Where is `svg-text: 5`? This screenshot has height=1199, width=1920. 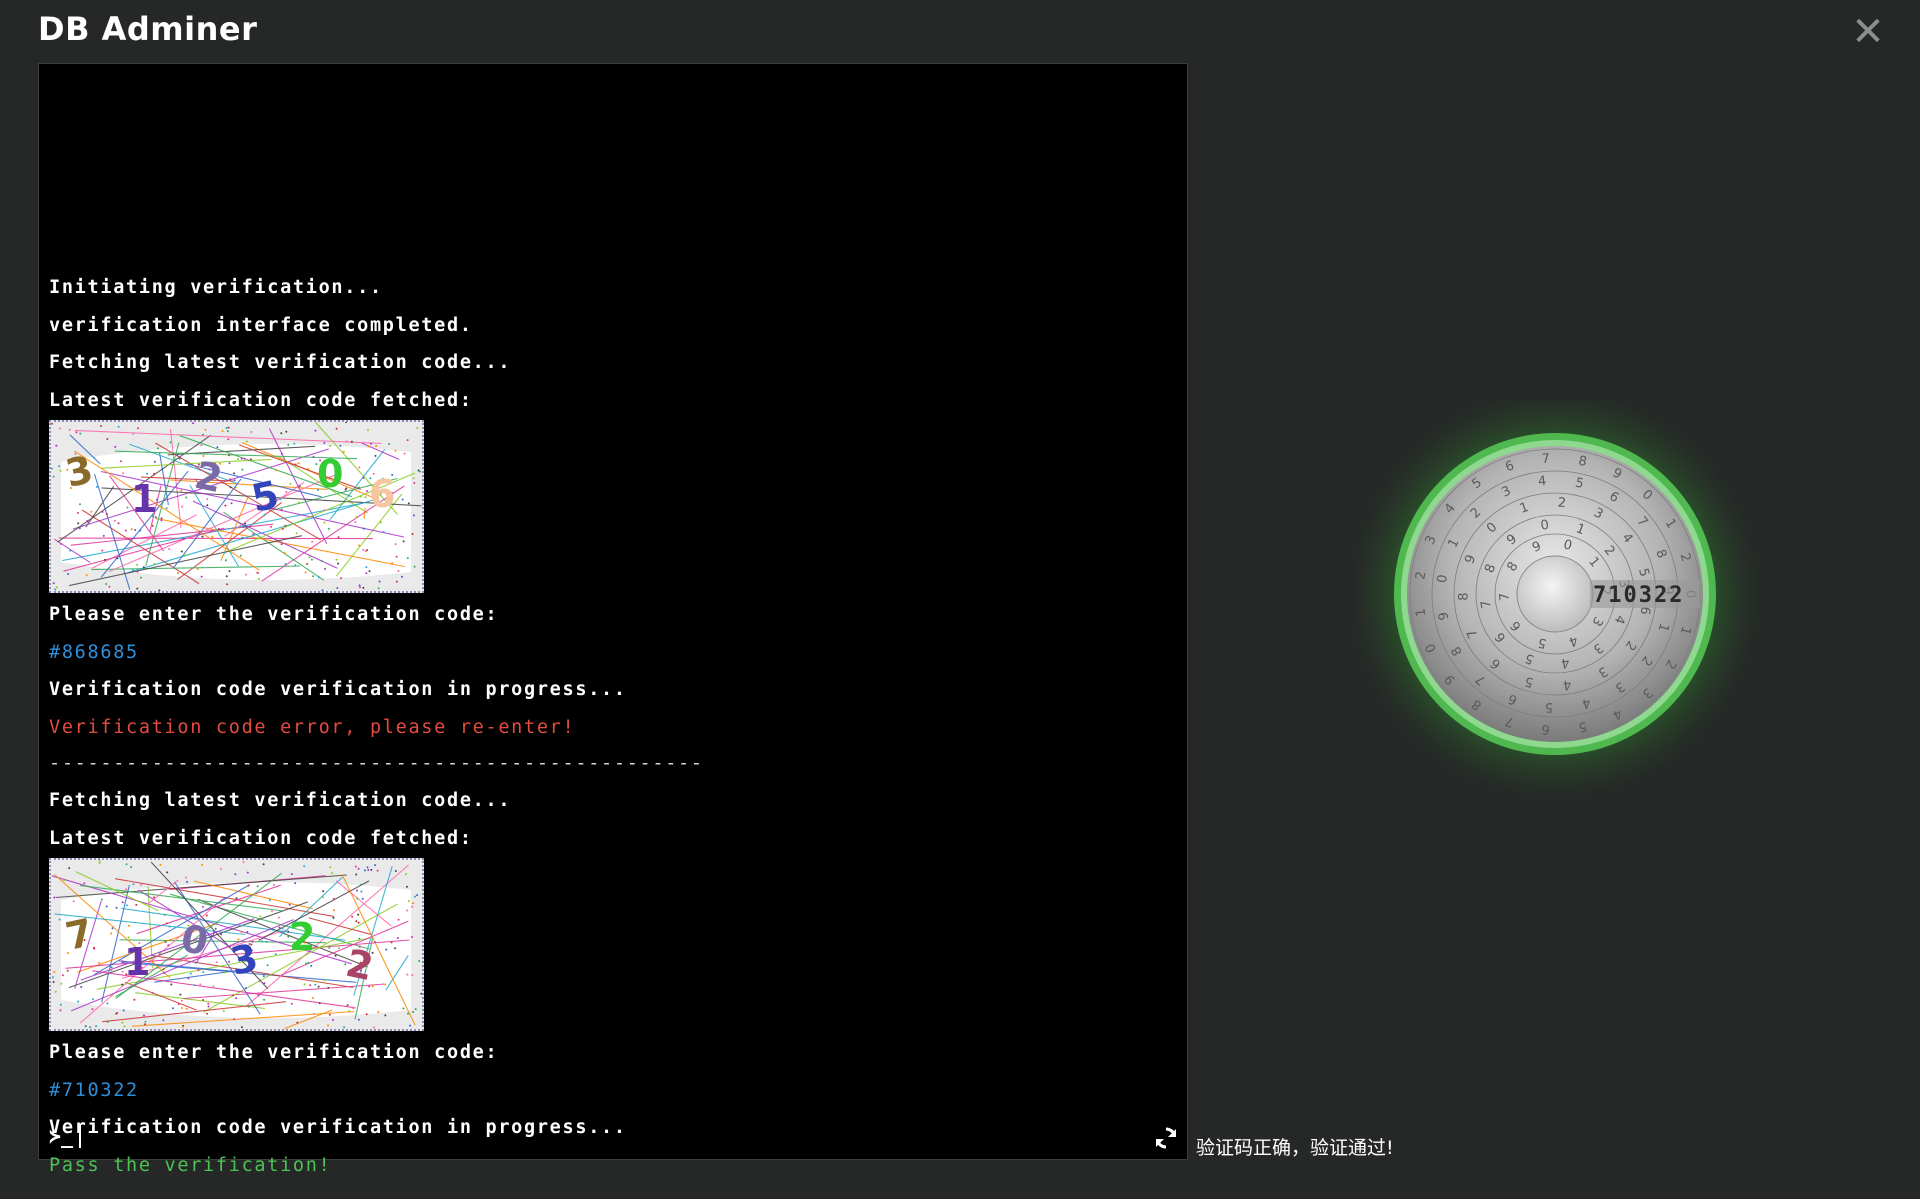 svg-text: 5 is located at coordinates (1549, 706).